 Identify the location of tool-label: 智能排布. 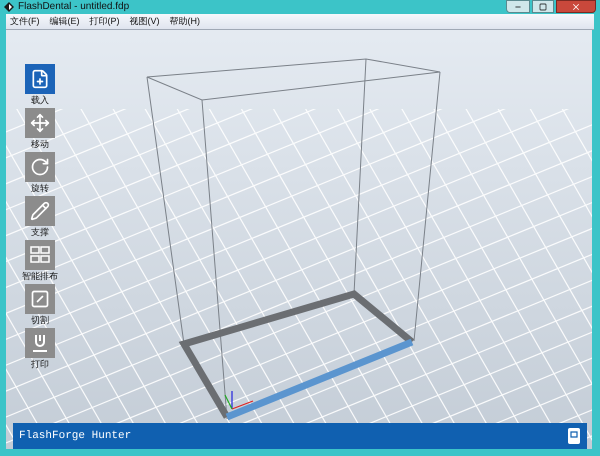
(40, 276).